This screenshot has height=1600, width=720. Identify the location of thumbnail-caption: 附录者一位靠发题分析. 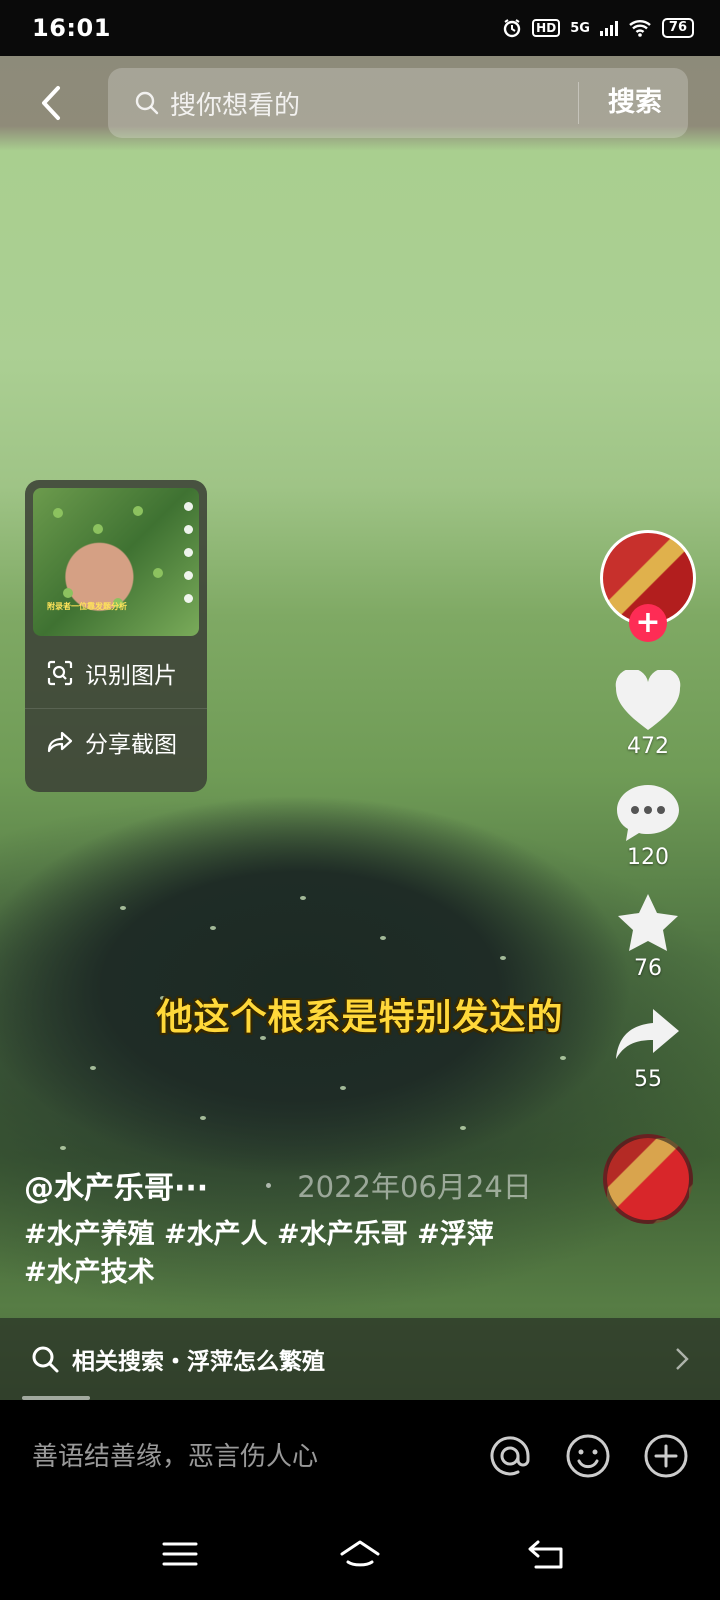
(87, 606).